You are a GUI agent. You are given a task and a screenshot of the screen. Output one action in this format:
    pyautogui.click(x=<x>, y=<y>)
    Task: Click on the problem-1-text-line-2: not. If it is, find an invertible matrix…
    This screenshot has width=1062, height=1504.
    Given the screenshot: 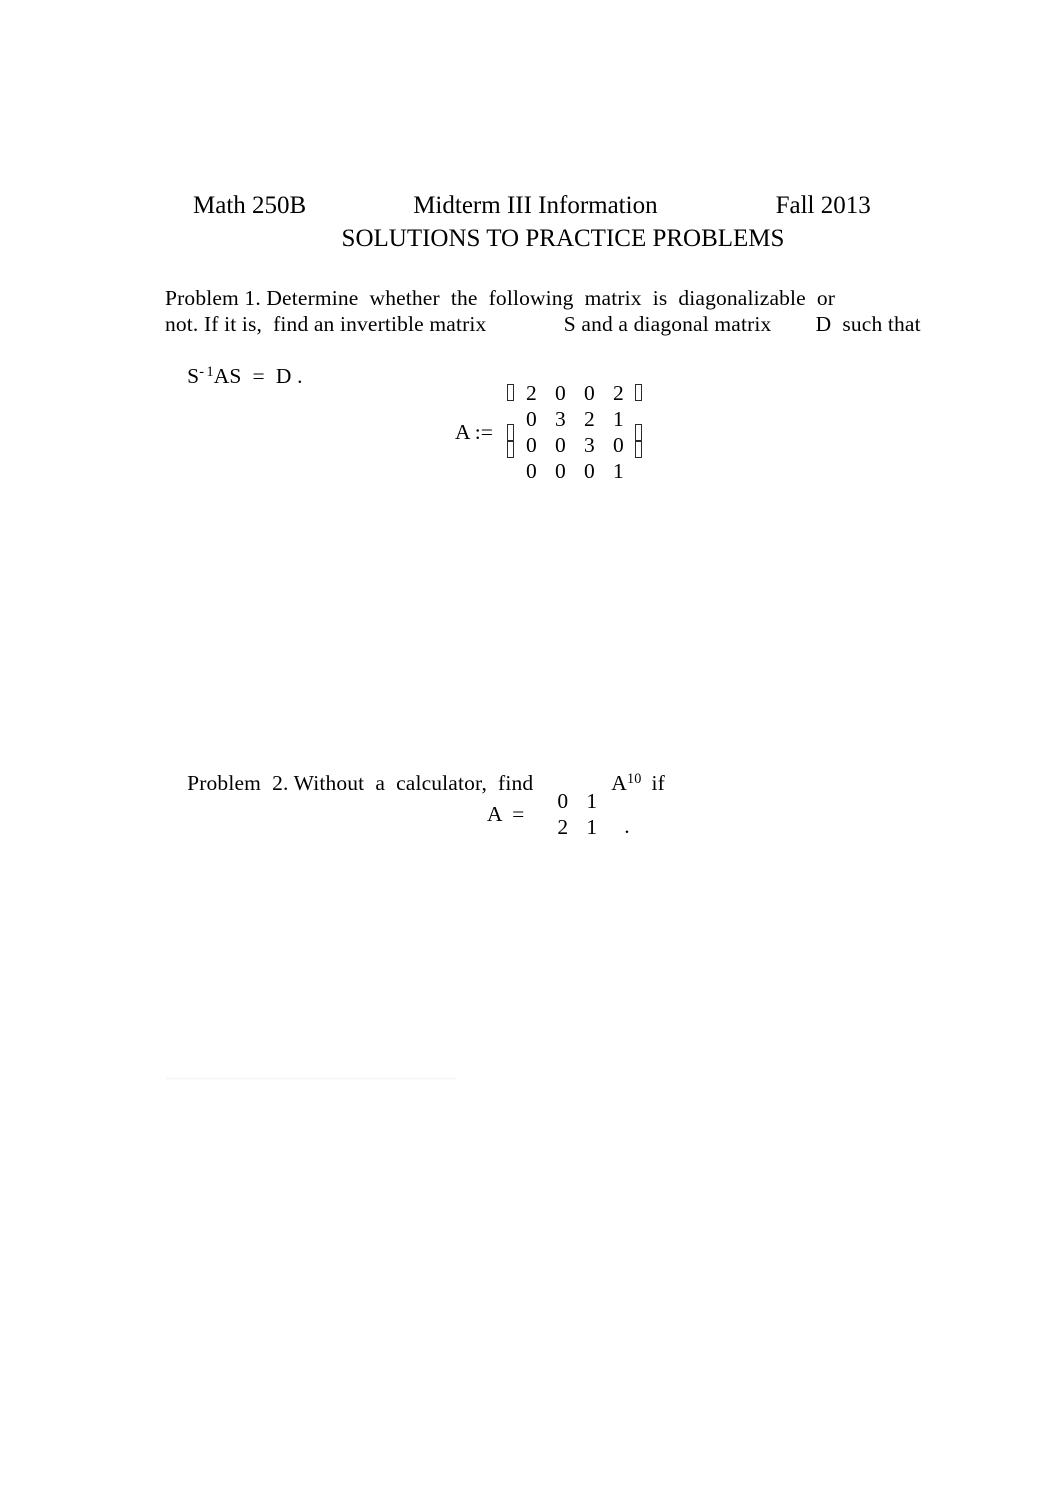 What is the action you would take?
    pyautogui.click(x=543, y=324)
    